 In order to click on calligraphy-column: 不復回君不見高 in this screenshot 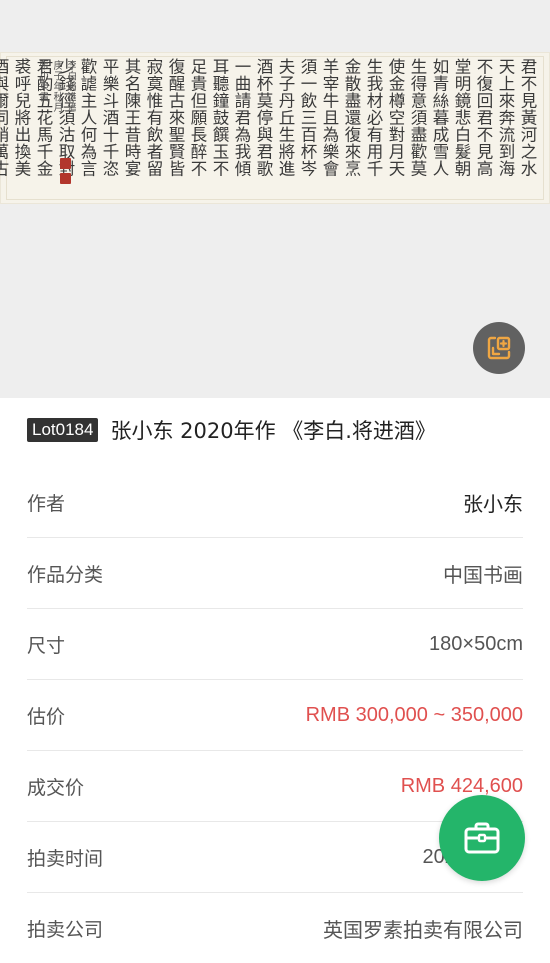, I will do `click(483, 117)`.